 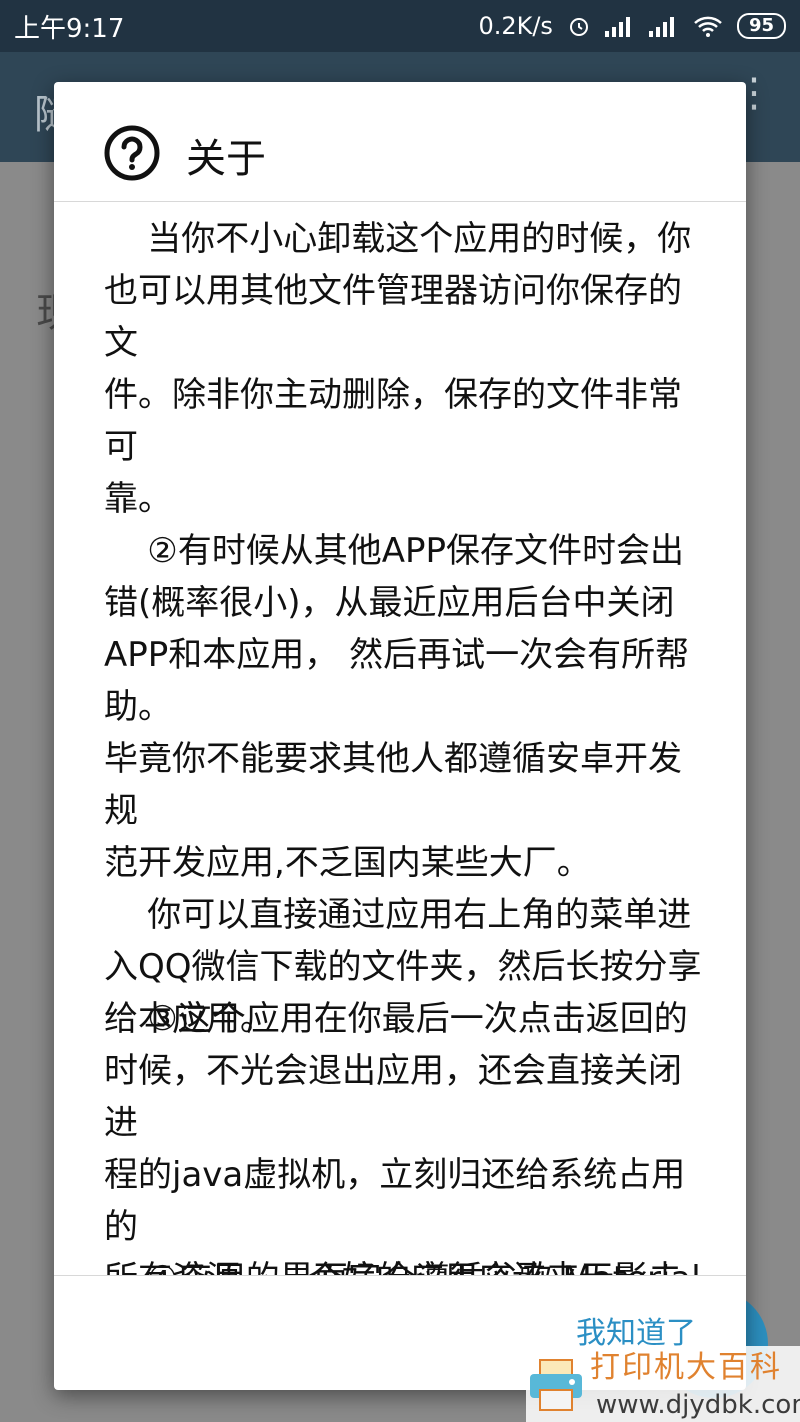 I want to click on status-icons: 0.2K/s 95, so click(x=632, y=26).